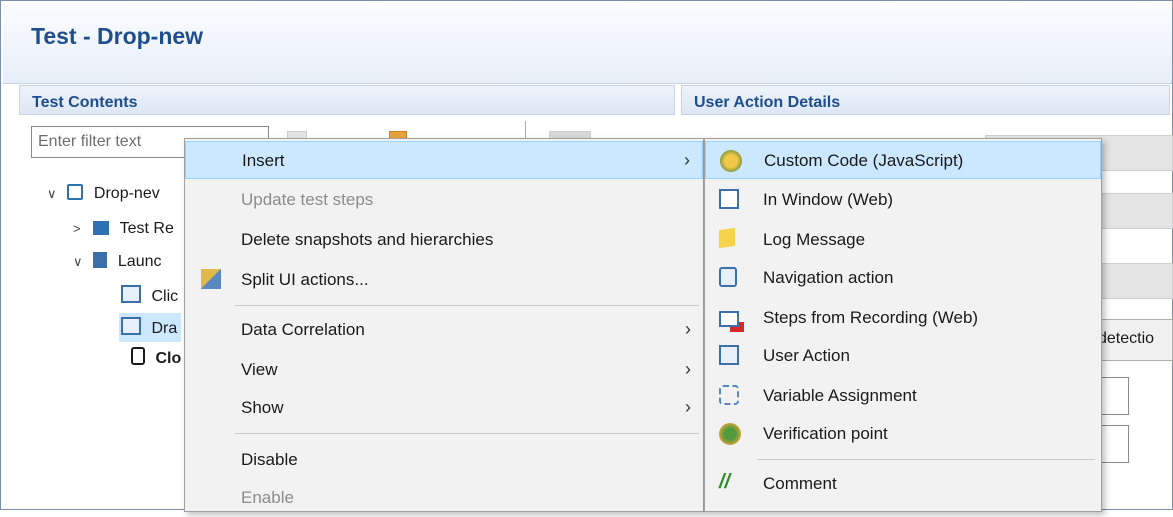 The image size is (1173, 517). I want to click on verification-icon, so click(730, 434).